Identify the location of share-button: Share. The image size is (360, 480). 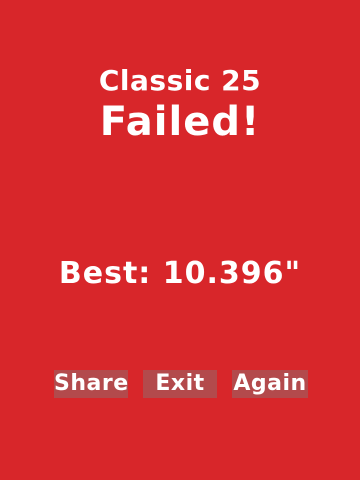
(91, 384).